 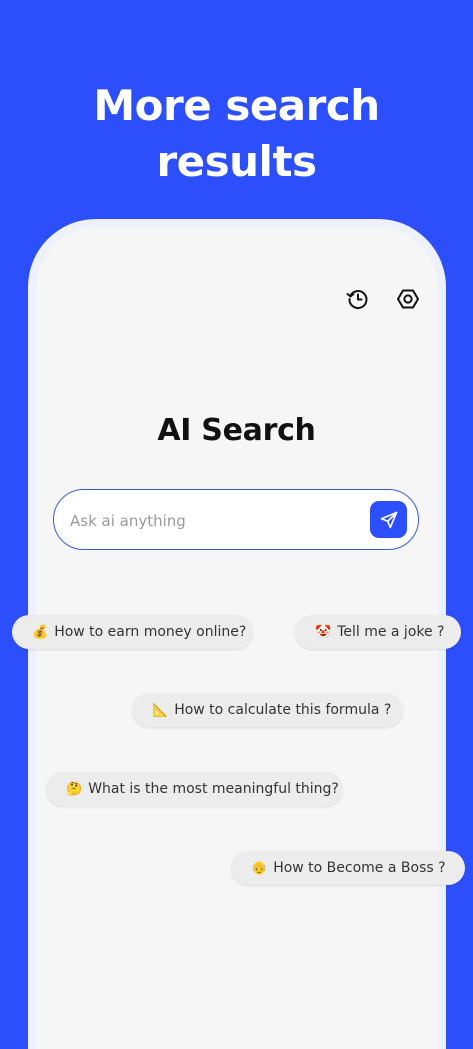 I want to click on triangular-ruler-icon: 📐, so click(x=160, y=710).